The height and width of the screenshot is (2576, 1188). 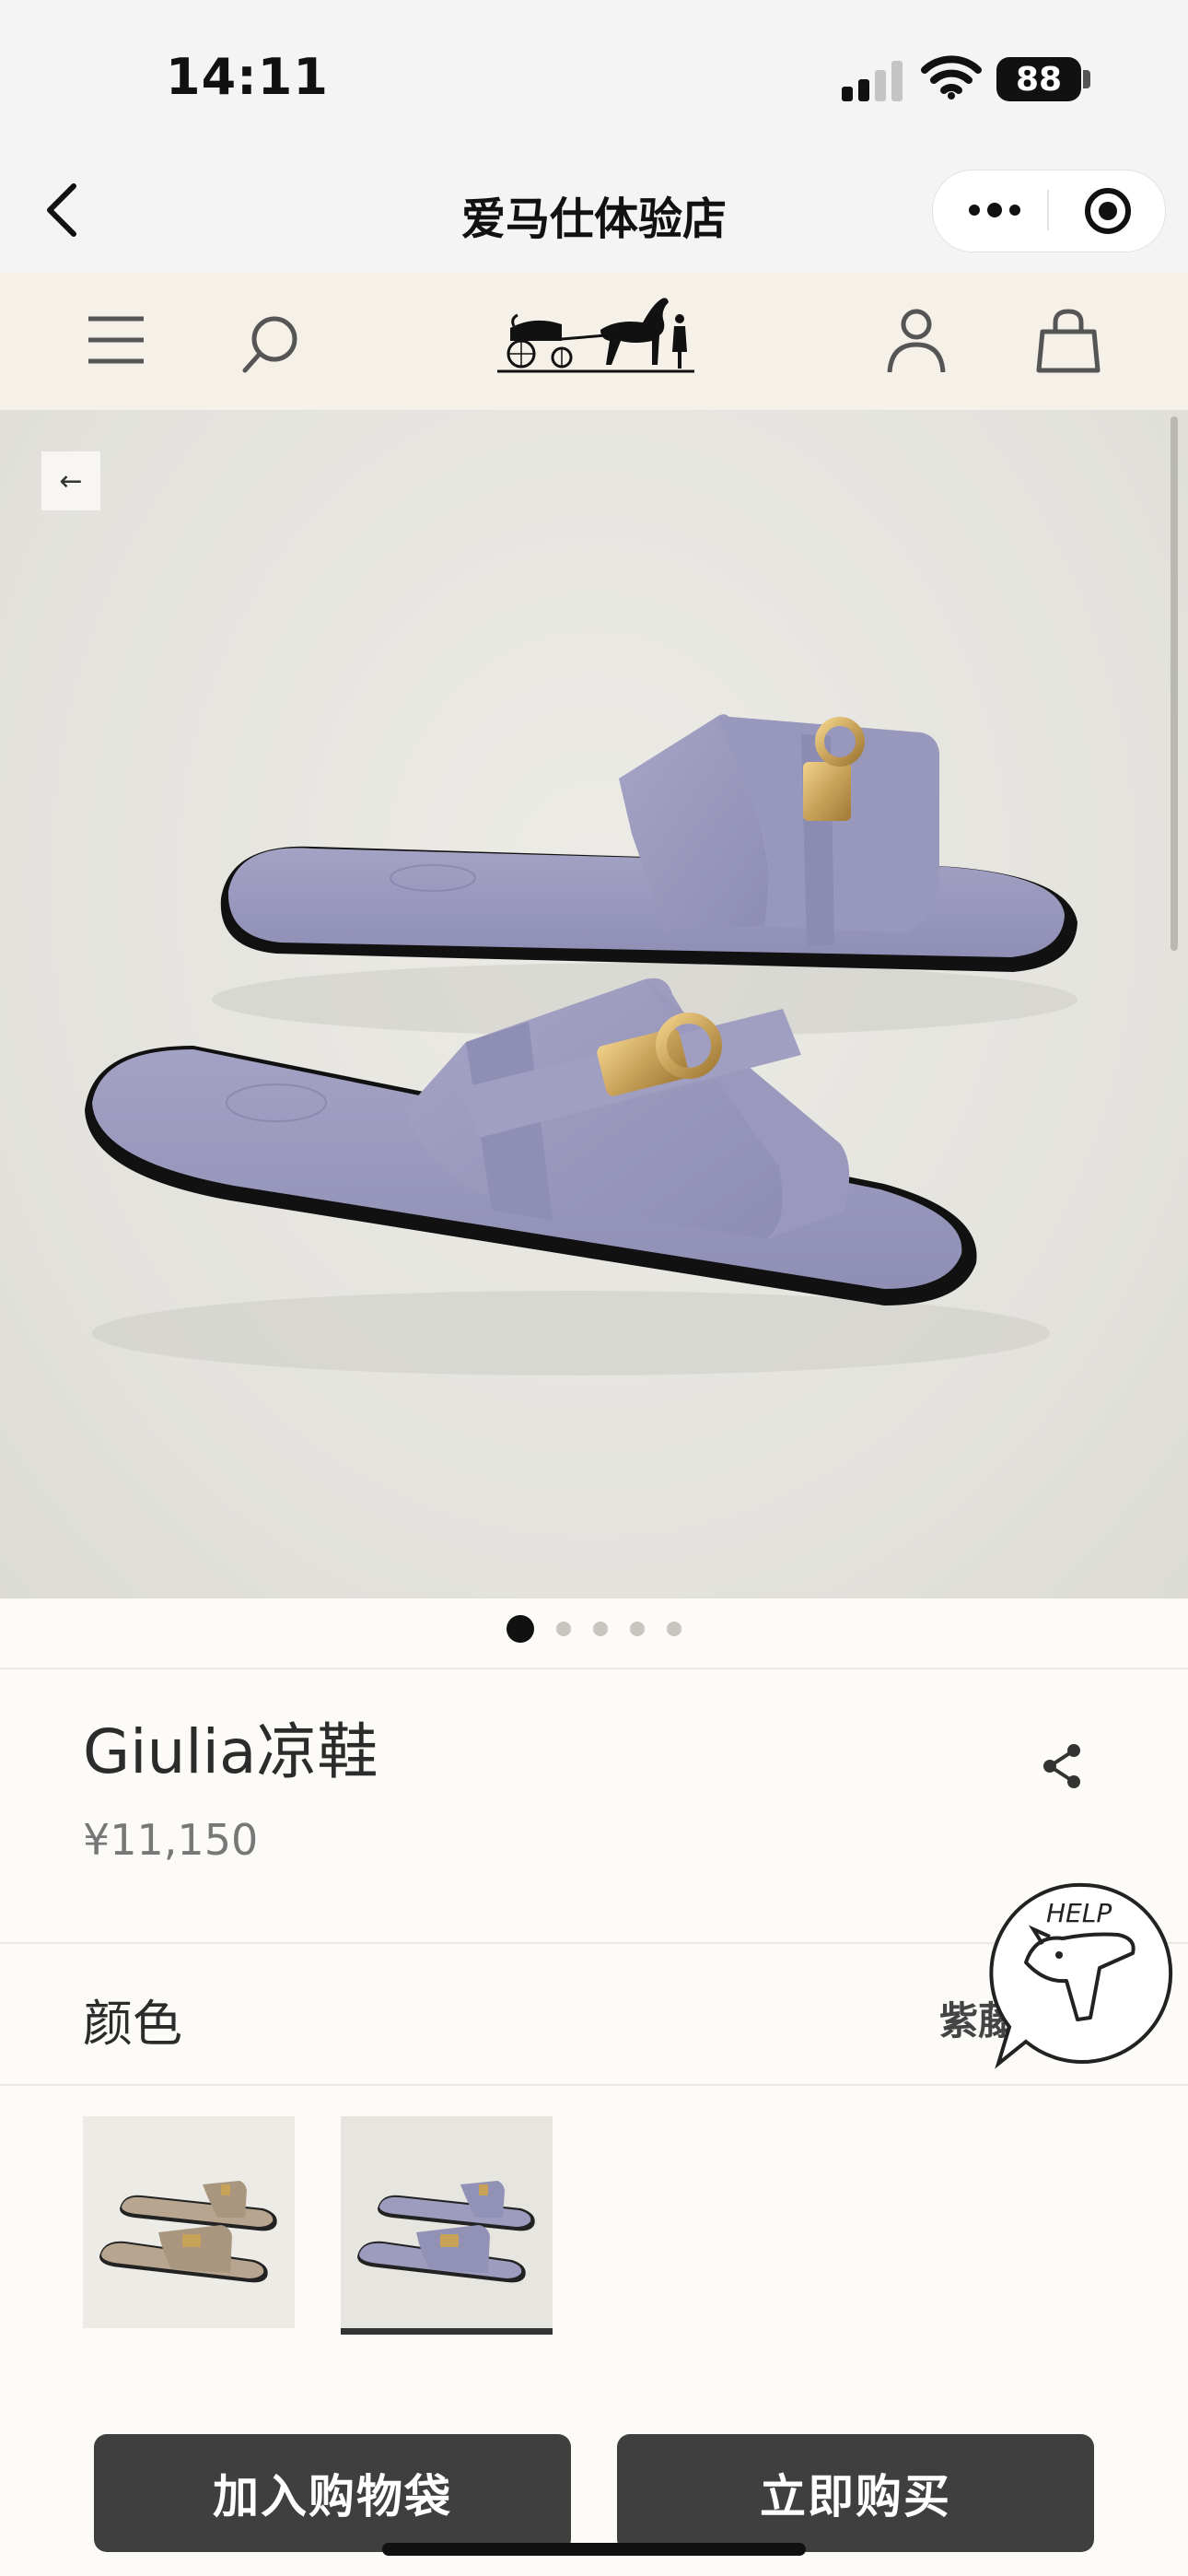 What do you see at coordinates (916, 341) in the screenshot?
I see `account-icon` at bounding box center [916, 341].